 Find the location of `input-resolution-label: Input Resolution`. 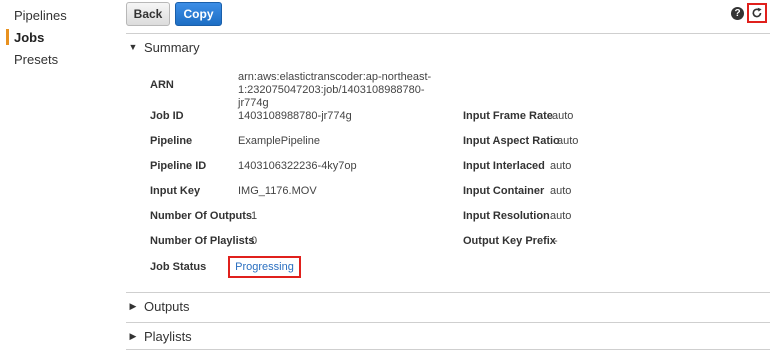

input-resolution-label: Input Resolution is located at coordinates (506, 216).